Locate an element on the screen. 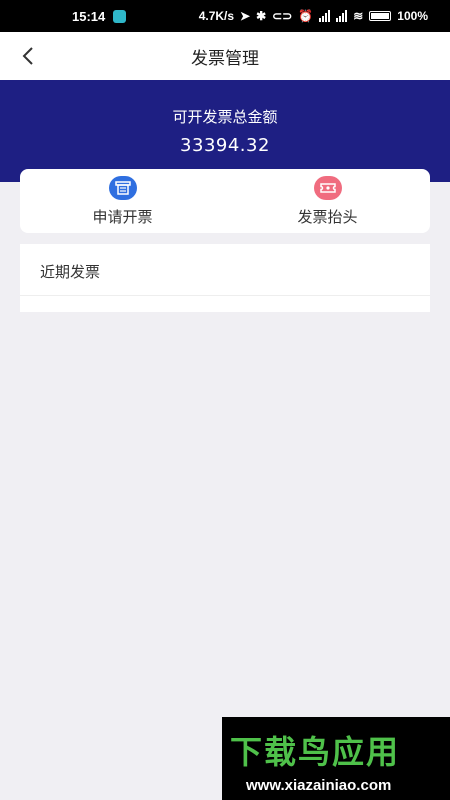 This screenshot has width=450, height=800. battery-level: 100% is located at coordinates (412, 16).